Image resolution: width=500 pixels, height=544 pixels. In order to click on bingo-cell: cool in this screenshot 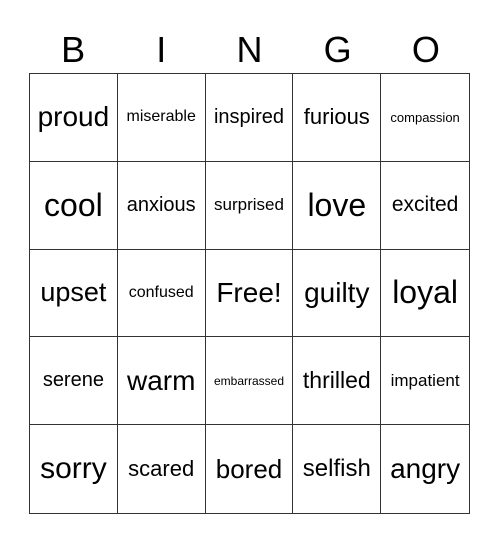, I will do `click(74, 205)`.